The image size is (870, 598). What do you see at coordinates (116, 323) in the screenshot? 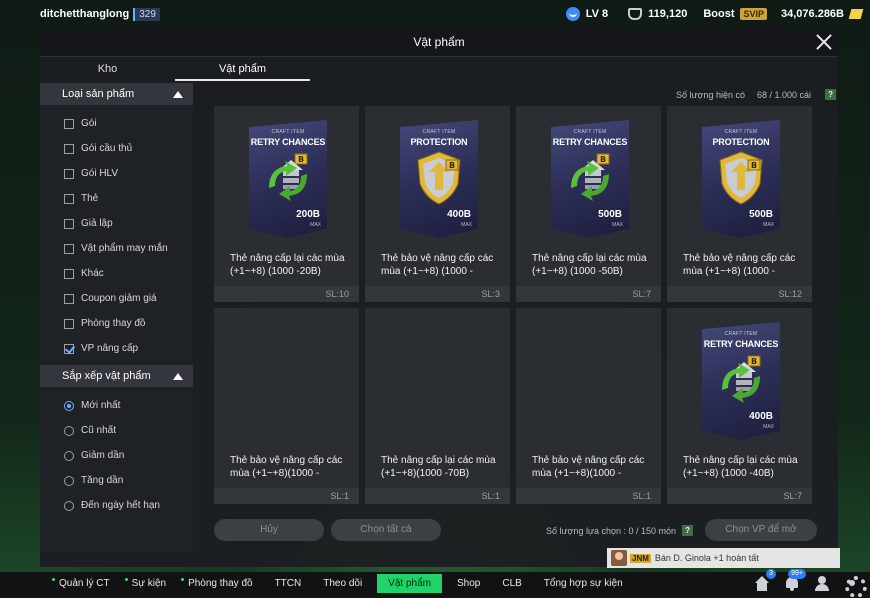
I see `filter-item: Phòng thay đồ` at bounding box center [116, 323].